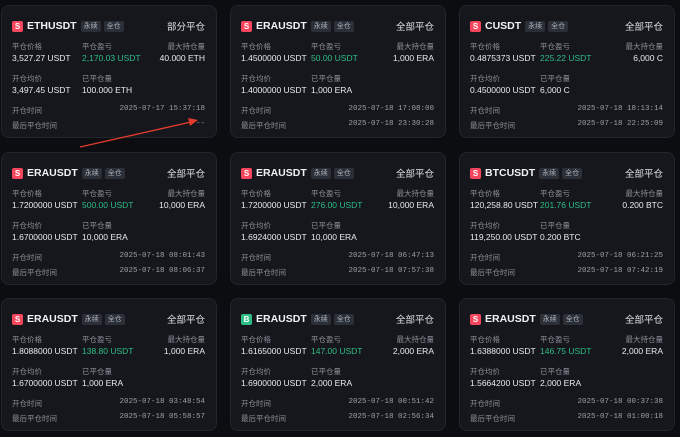 The width and height of the screenshot is (680, 437). I want to click on open-time-value: 2025-07-18 06:47:13, so click(391, 256).